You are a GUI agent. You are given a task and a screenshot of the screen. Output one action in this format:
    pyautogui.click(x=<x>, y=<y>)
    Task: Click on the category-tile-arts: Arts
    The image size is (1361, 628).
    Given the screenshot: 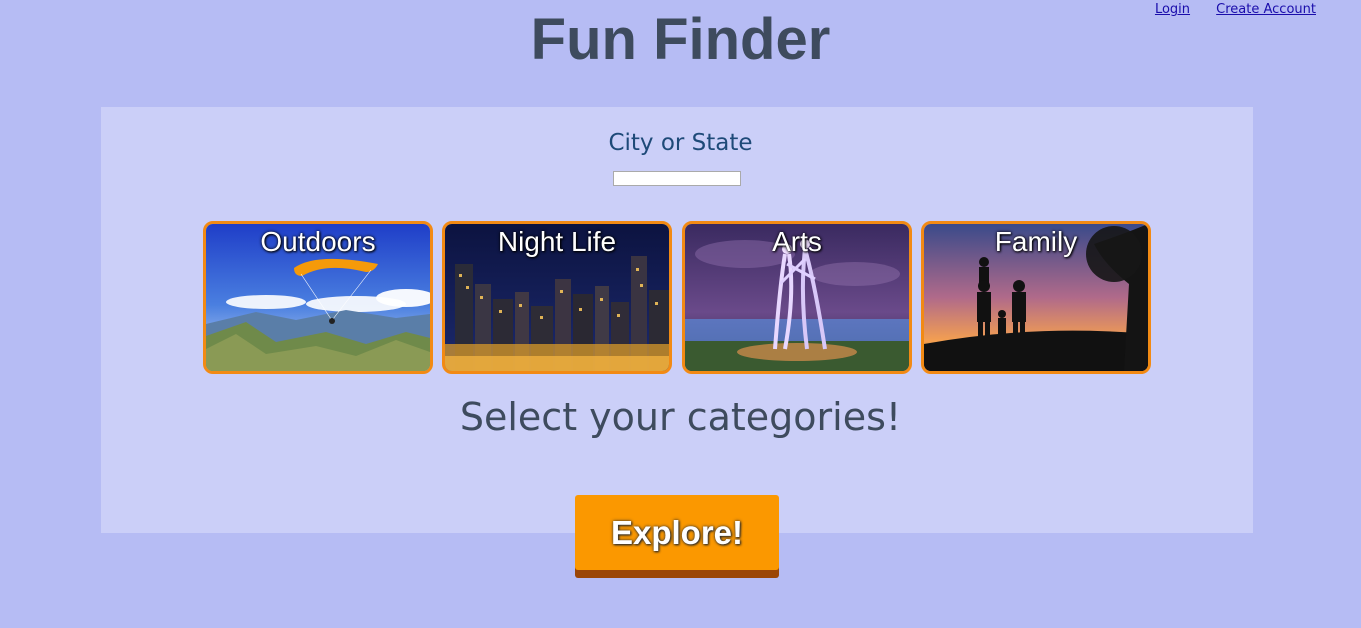 What is the action you would take?
    pyautogui.click(x=797, y=297)
    